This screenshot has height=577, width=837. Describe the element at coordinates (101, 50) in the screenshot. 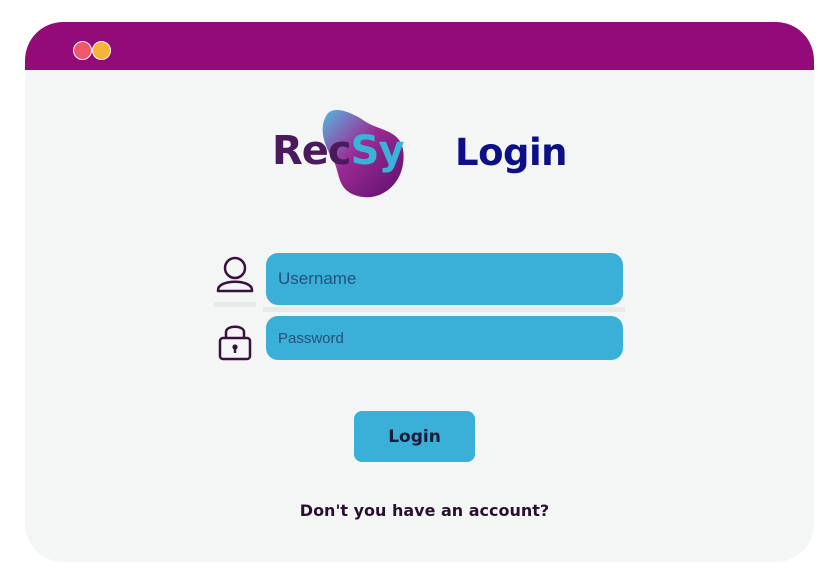

I see `minimize-dot-button` at that location.